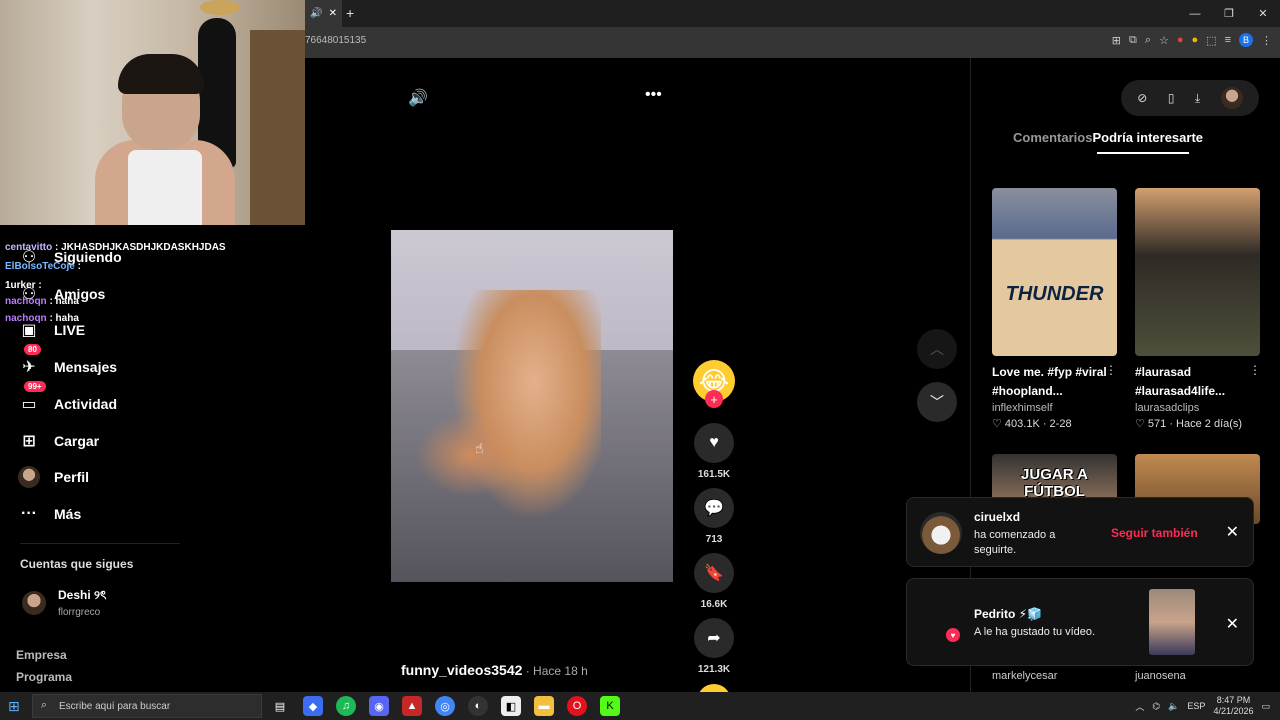 This screenshot has width=1280, height=720. What do you see at coordinates (412, 706) in the screenshot?
I see `app-red-icon: ▲` at bounding box center [412, 706].